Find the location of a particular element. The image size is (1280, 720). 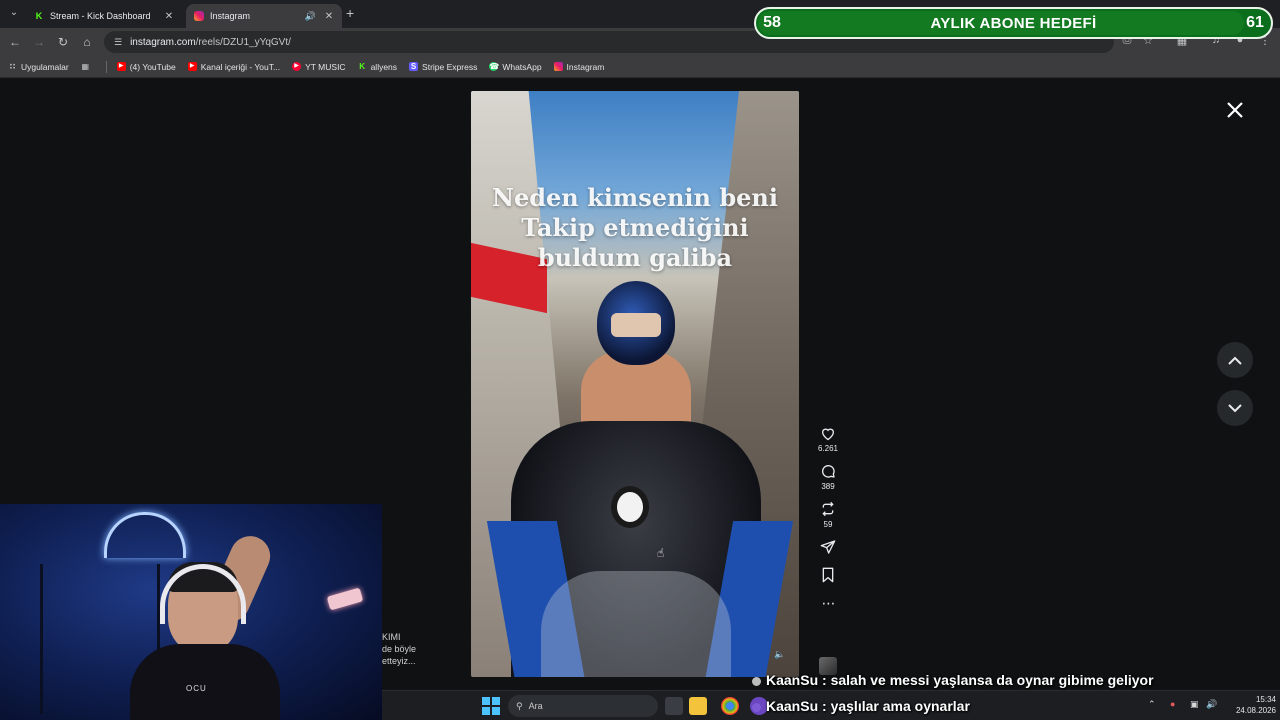

streamer-webcam: OCU is located at coordinates (191, 612).